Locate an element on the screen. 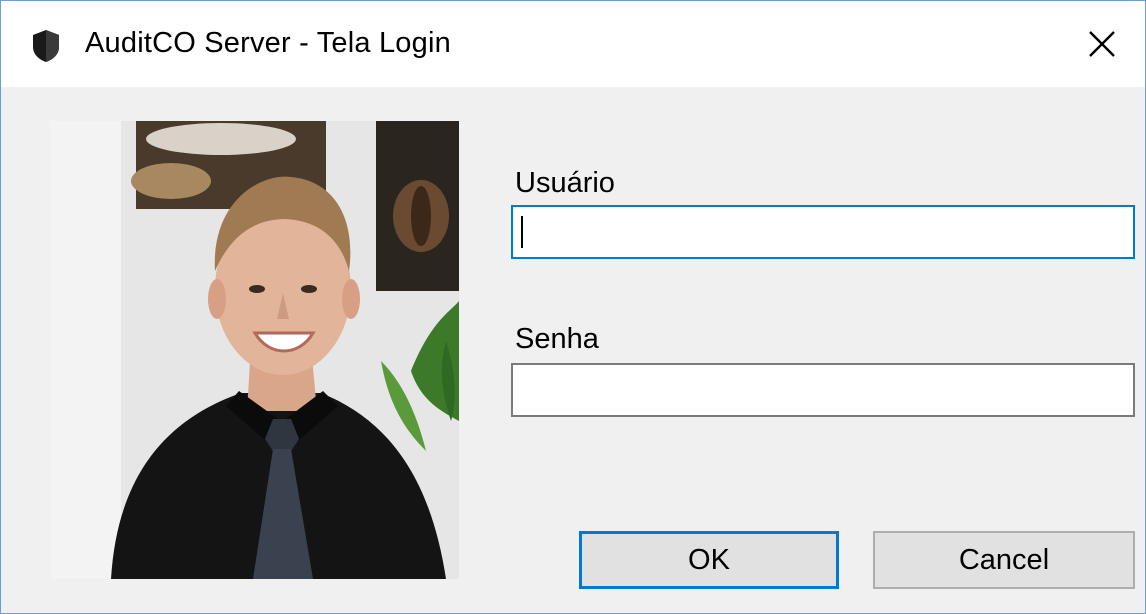 The width and height of the screenshot is (1146, 614). password-input is located at coordinates (823, 390).